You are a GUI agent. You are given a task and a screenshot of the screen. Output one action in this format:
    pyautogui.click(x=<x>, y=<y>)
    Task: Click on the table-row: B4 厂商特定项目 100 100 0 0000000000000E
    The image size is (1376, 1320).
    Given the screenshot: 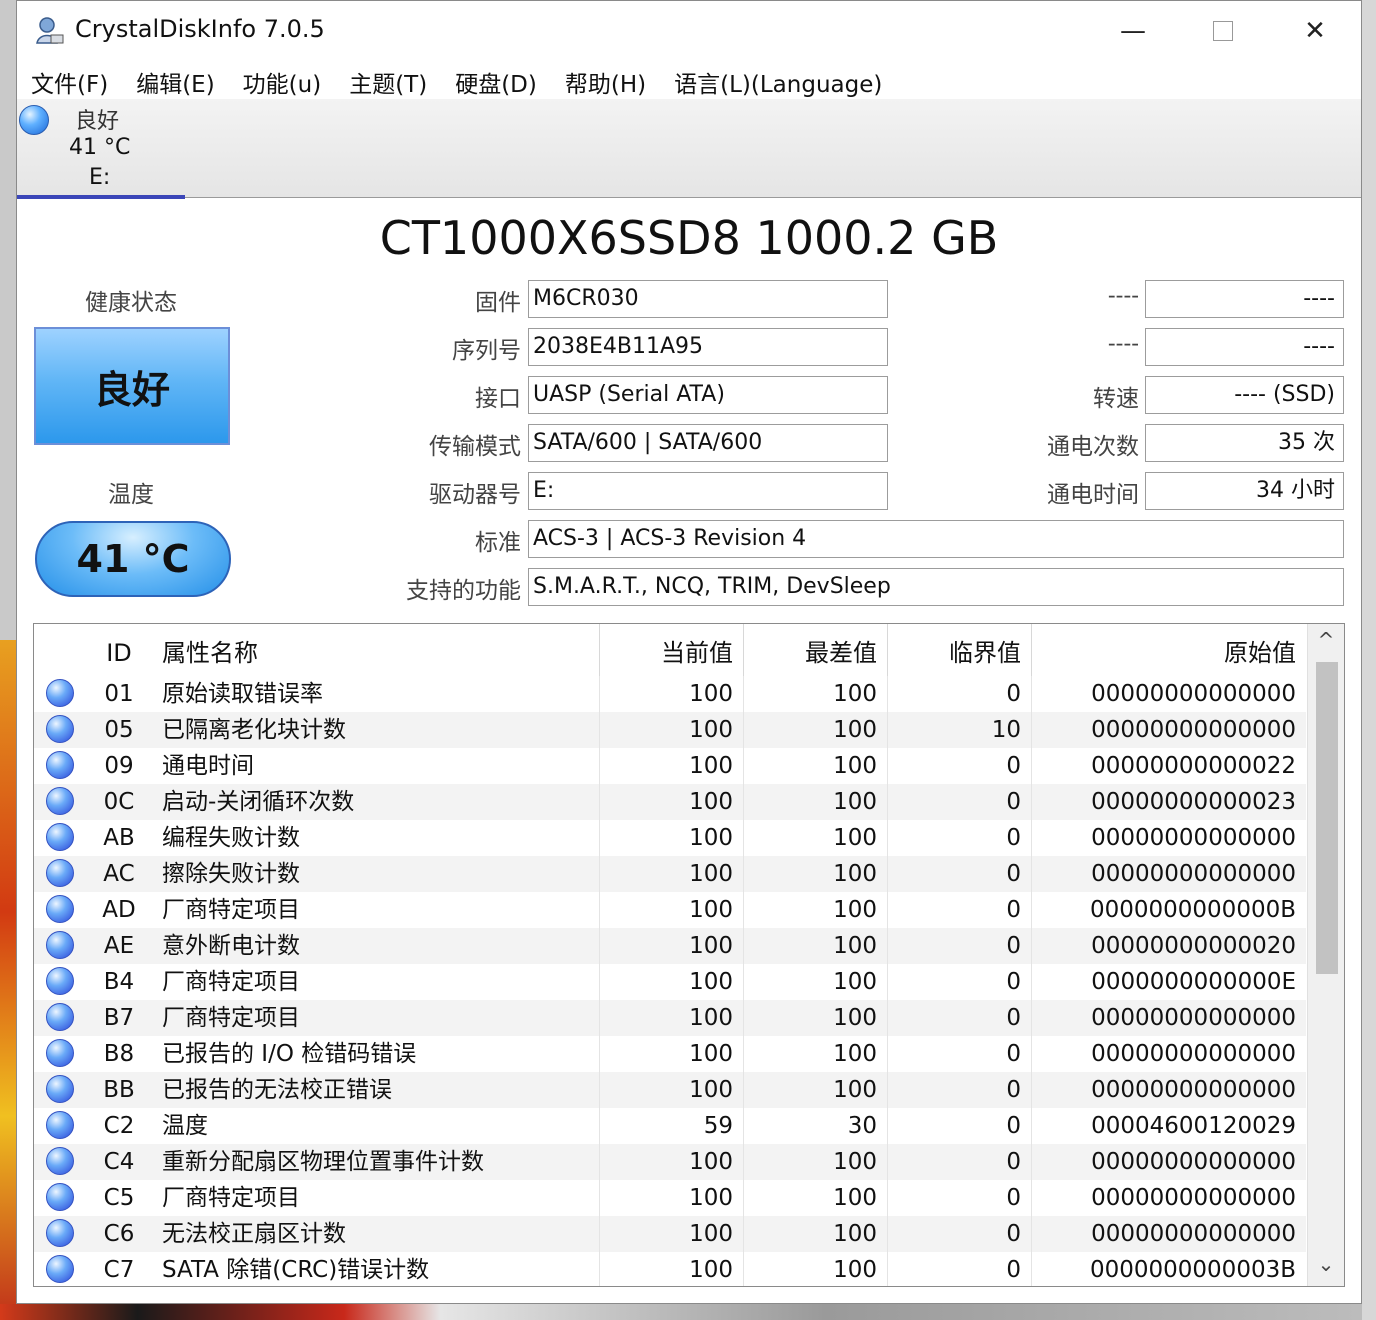 What is the action you would take?
    pyautogui.click(x=670, y=982)
    